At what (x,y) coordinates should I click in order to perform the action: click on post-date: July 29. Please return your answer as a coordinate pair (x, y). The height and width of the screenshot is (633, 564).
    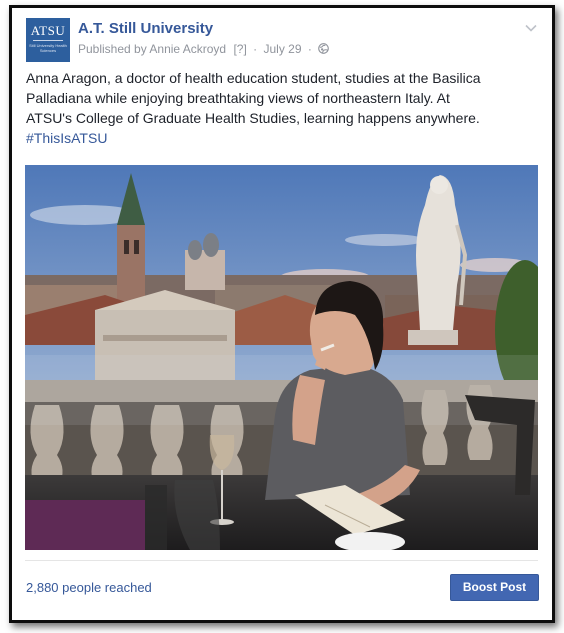
    Looking at the image, I should click on (282, 49).